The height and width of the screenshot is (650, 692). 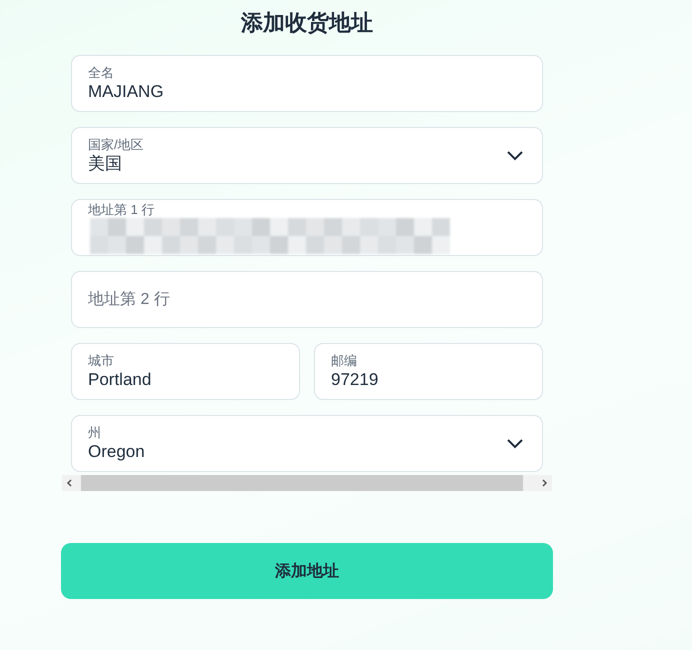 I want to click on input-field: 城市 Portland, so click(x=185, y=371).